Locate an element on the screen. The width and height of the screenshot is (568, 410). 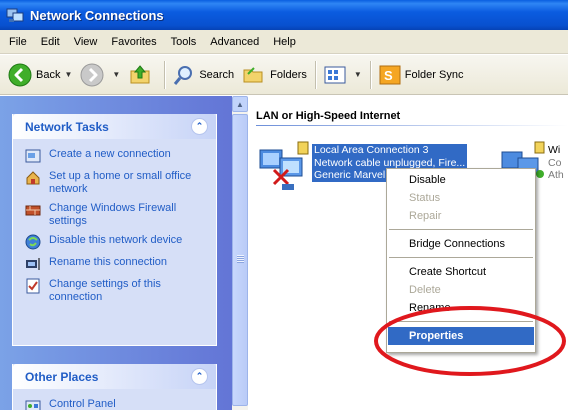
forward-dropdown-icon: ▼ is located at coordinates (116, 74).